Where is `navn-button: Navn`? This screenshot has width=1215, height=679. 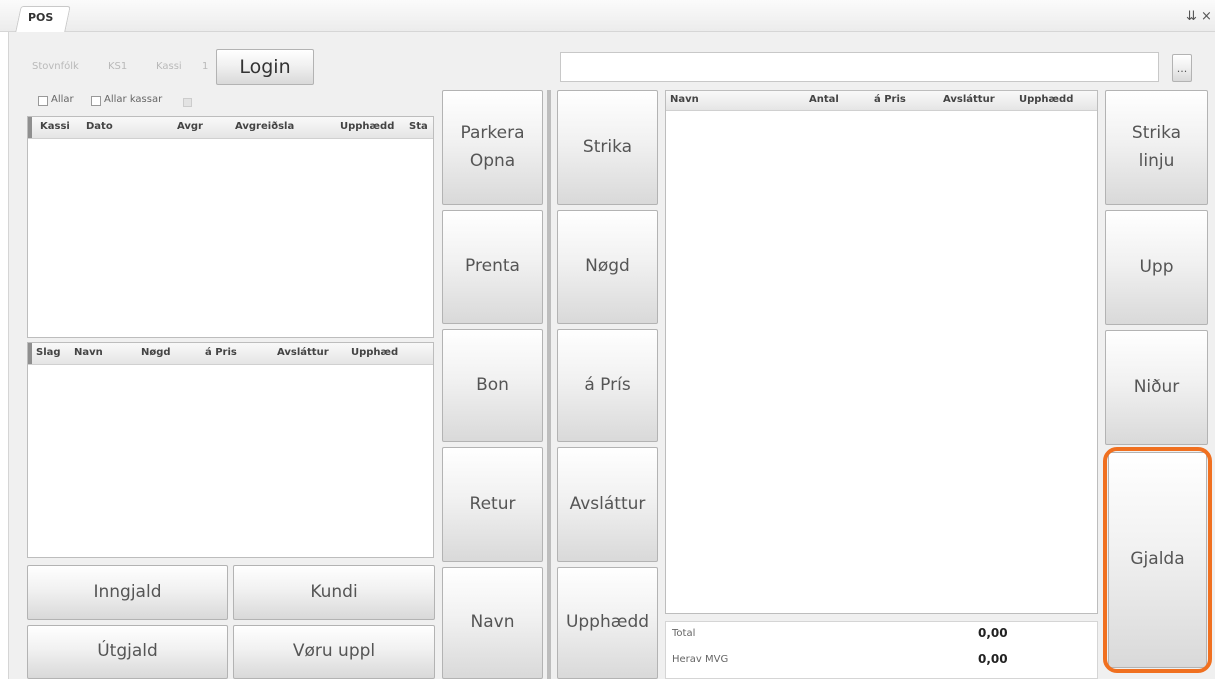 navn-button: Navn is located at coordinates (492, 623).